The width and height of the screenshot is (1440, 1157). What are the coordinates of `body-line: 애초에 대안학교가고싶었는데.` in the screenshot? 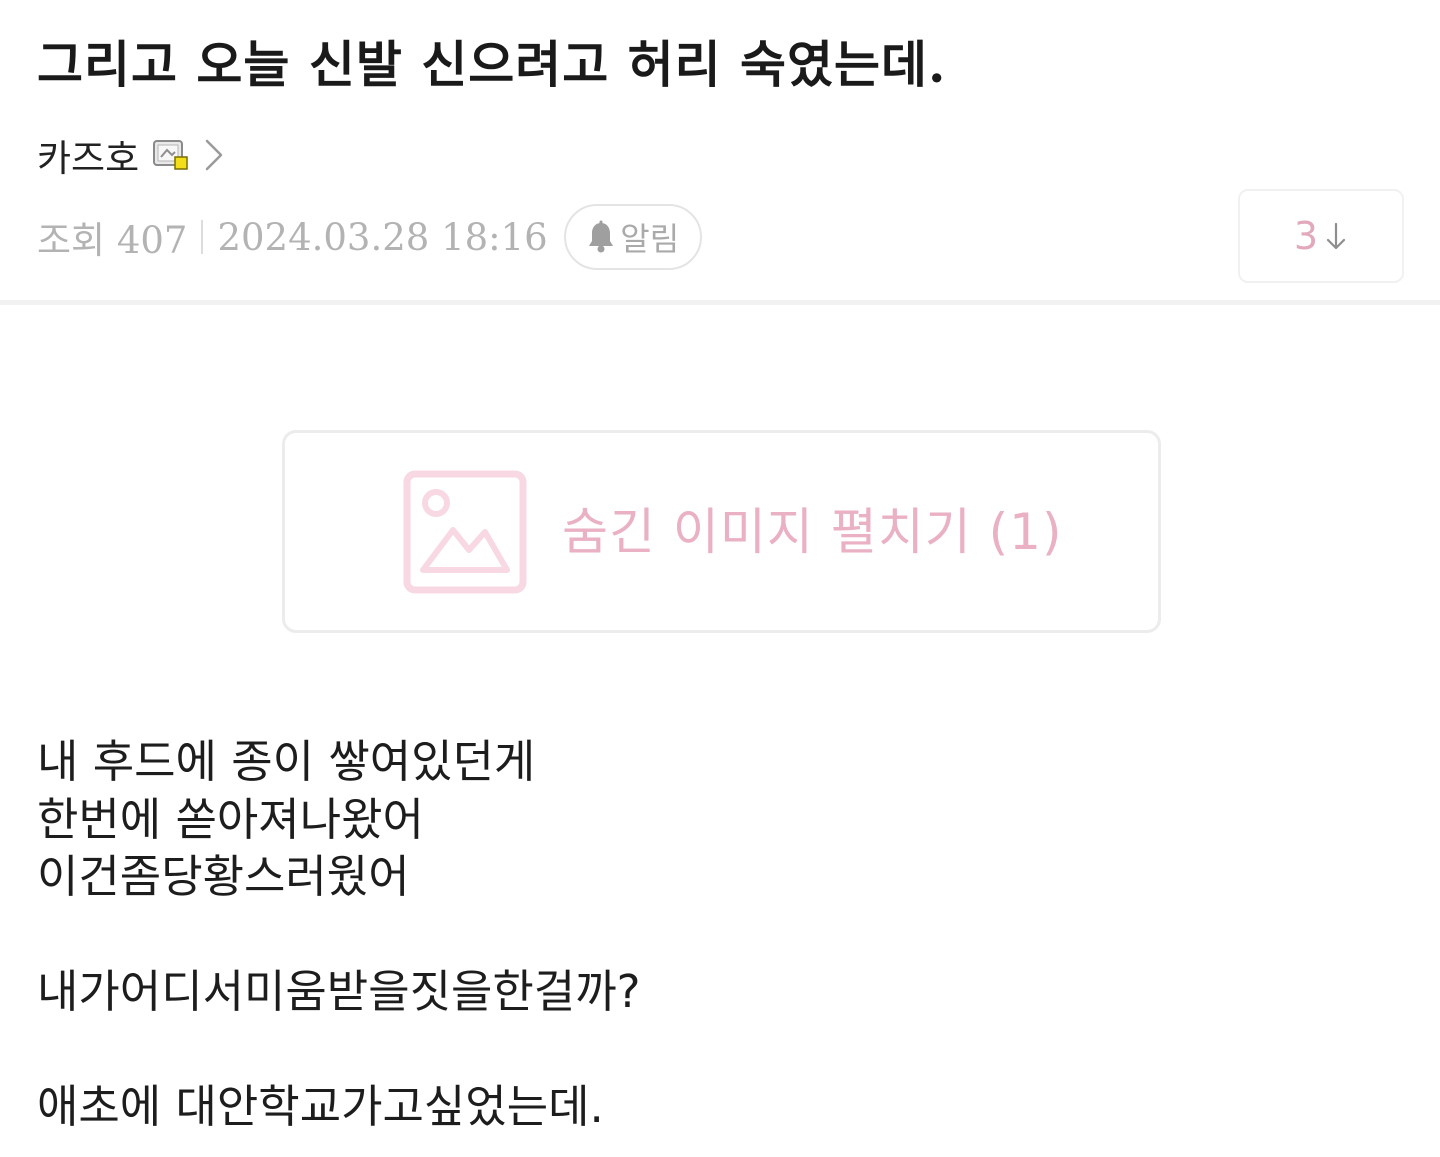 It's located at (320, 1106).